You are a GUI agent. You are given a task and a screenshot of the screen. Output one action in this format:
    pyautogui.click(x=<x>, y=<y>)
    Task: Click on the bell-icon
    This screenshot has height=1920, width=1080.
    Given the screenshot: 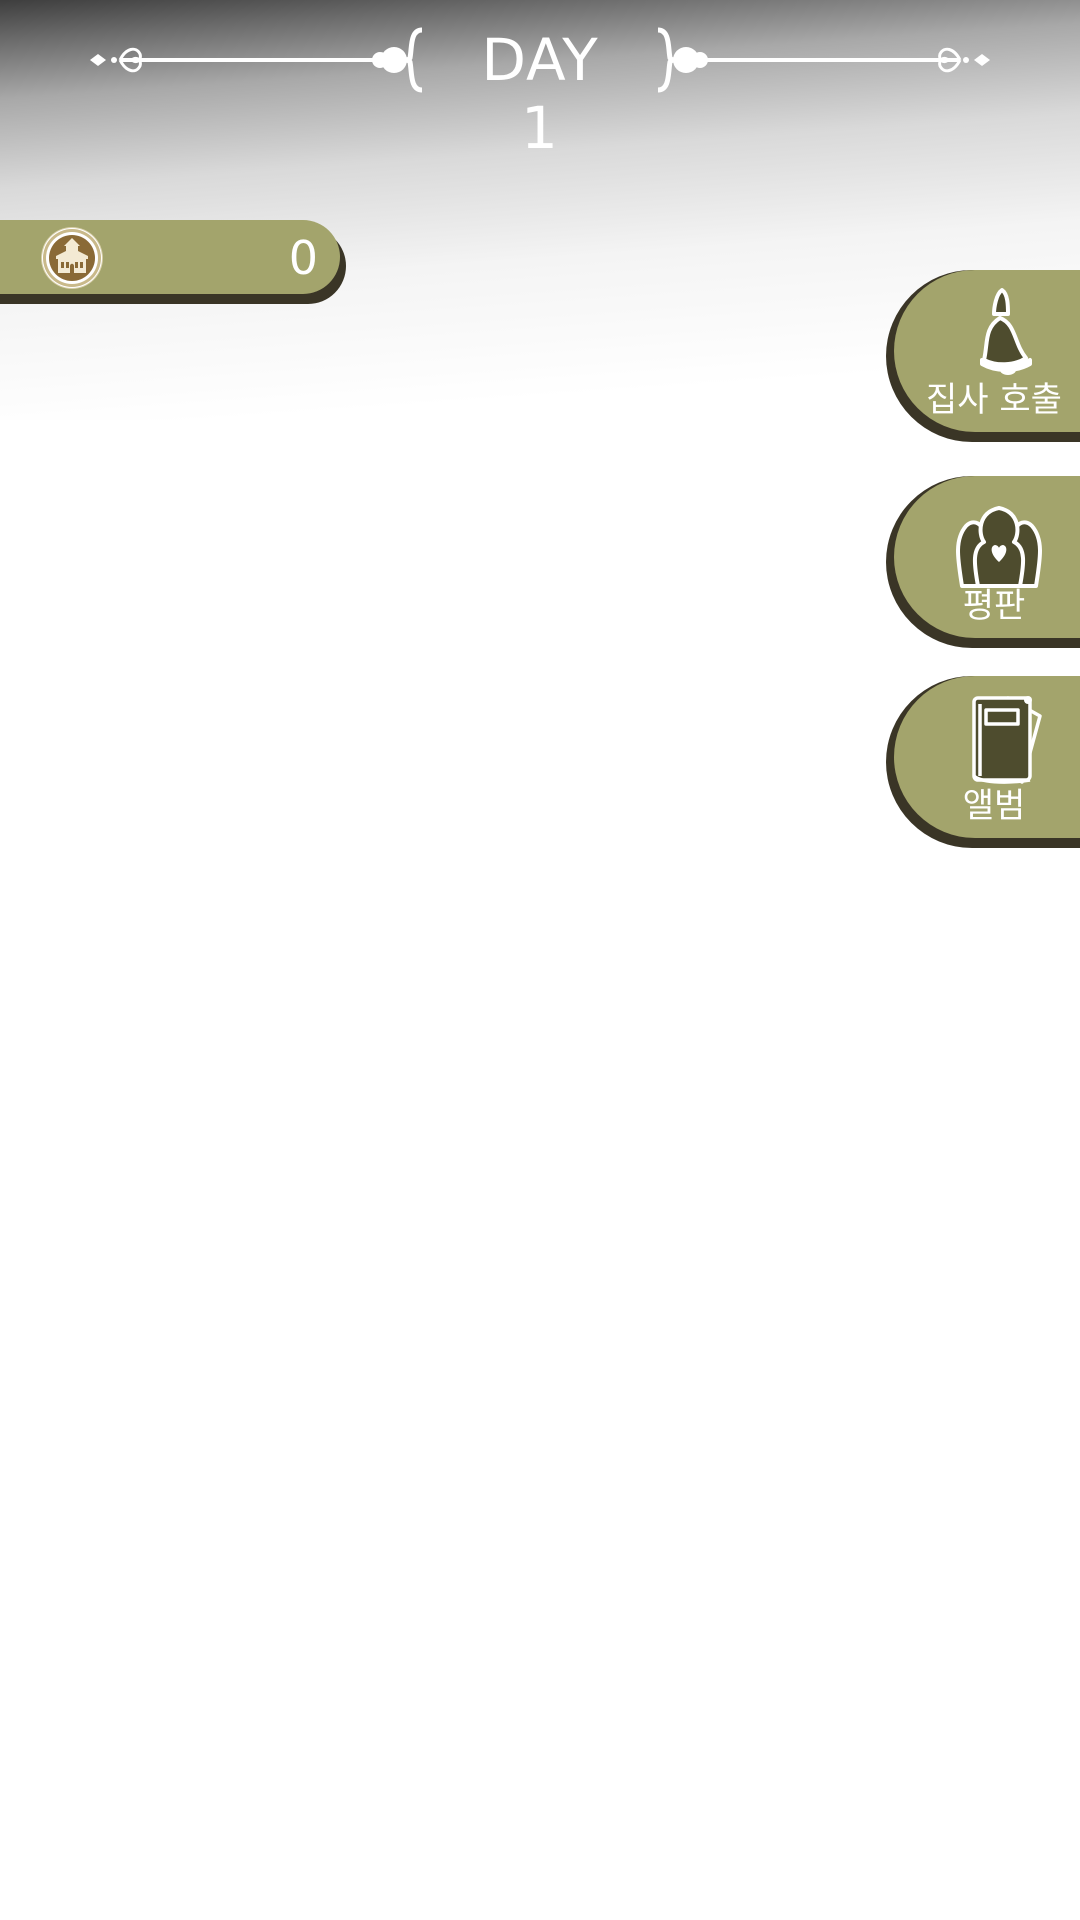 What is the action you would take?
    pyautogui.click(x=999, y=334)
    